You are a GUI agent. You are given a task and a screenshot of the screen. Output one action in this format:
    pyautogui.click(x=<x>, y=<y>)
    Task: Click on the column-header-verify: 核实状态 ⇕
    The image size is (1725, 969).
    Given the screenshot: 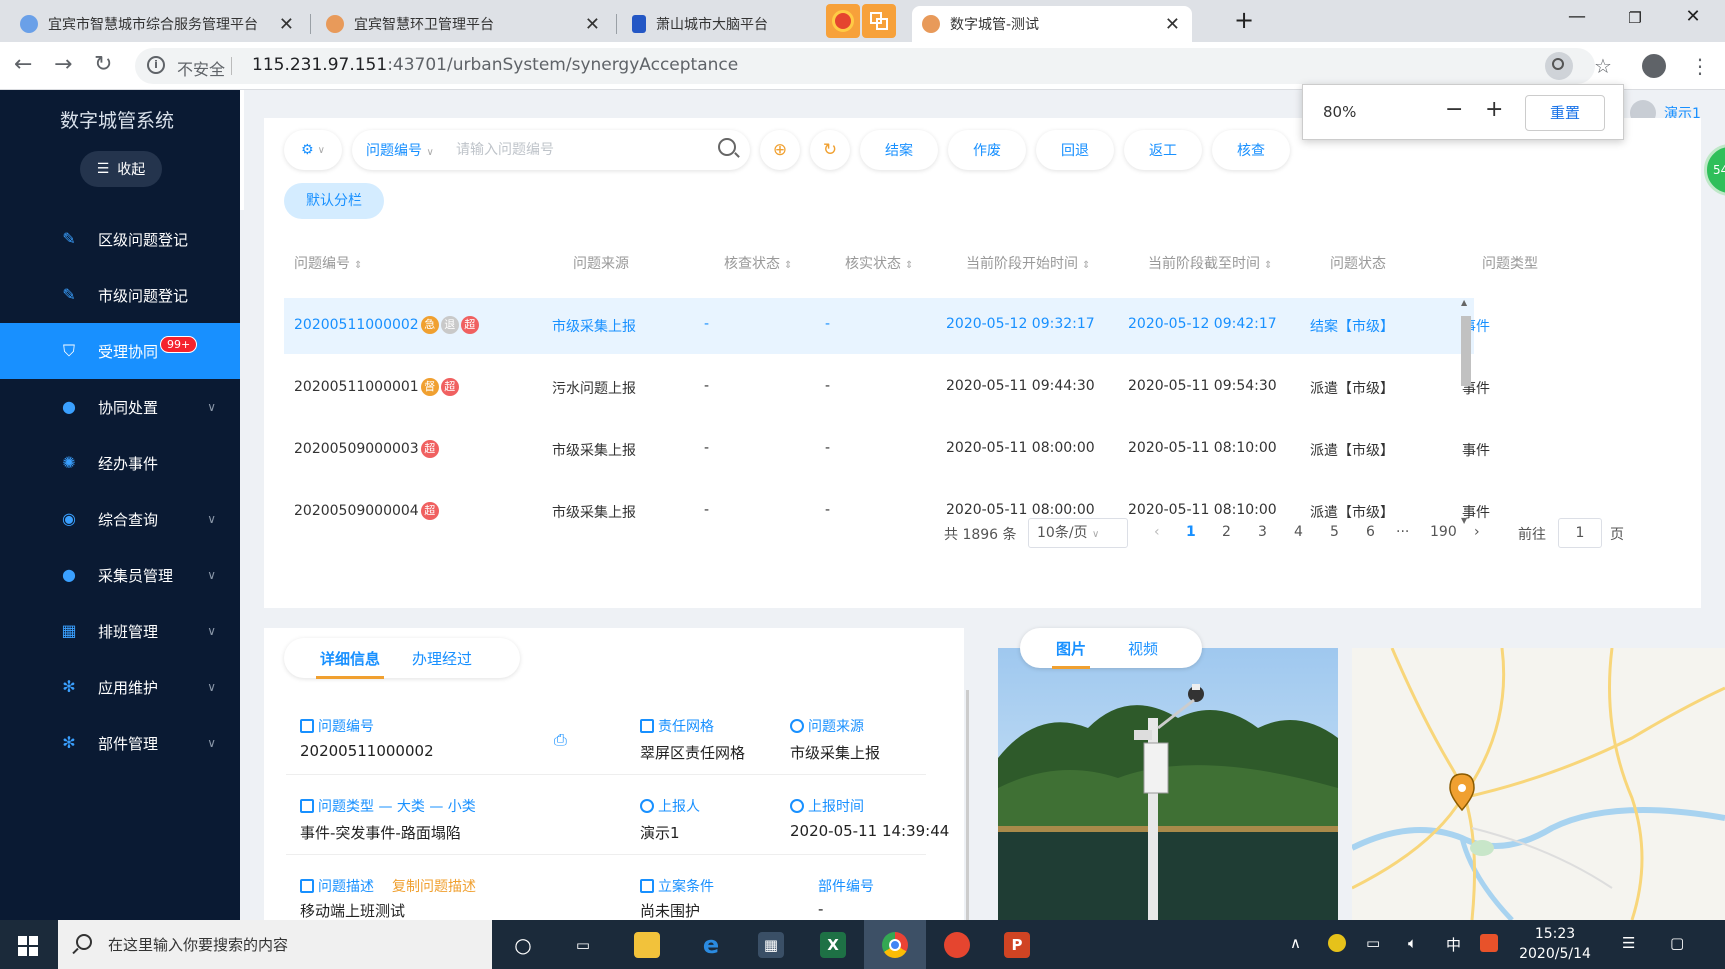 What is the action you would take?
    pyautogui.click(x=879, y=263)
    